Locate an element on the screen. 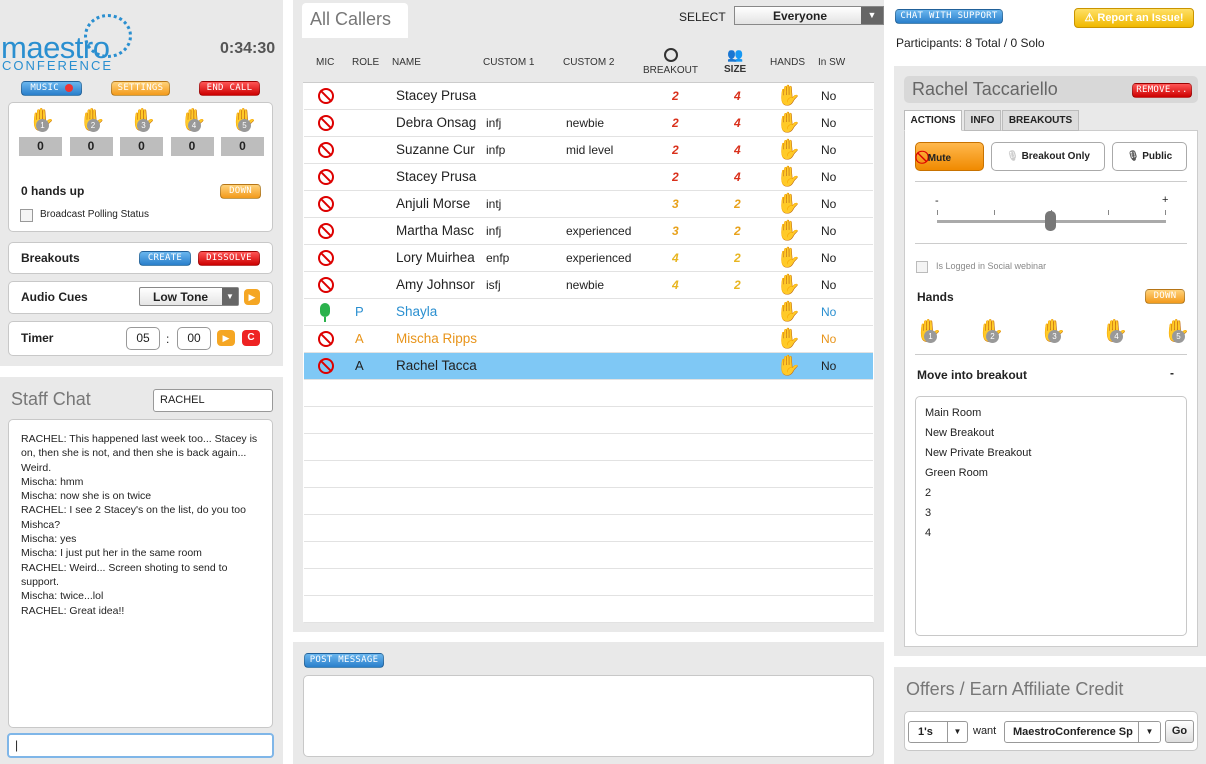 The width and height of the screenshot is (1206, 764). timer-seconds-input: 00 is located at coordinates (194, 338).